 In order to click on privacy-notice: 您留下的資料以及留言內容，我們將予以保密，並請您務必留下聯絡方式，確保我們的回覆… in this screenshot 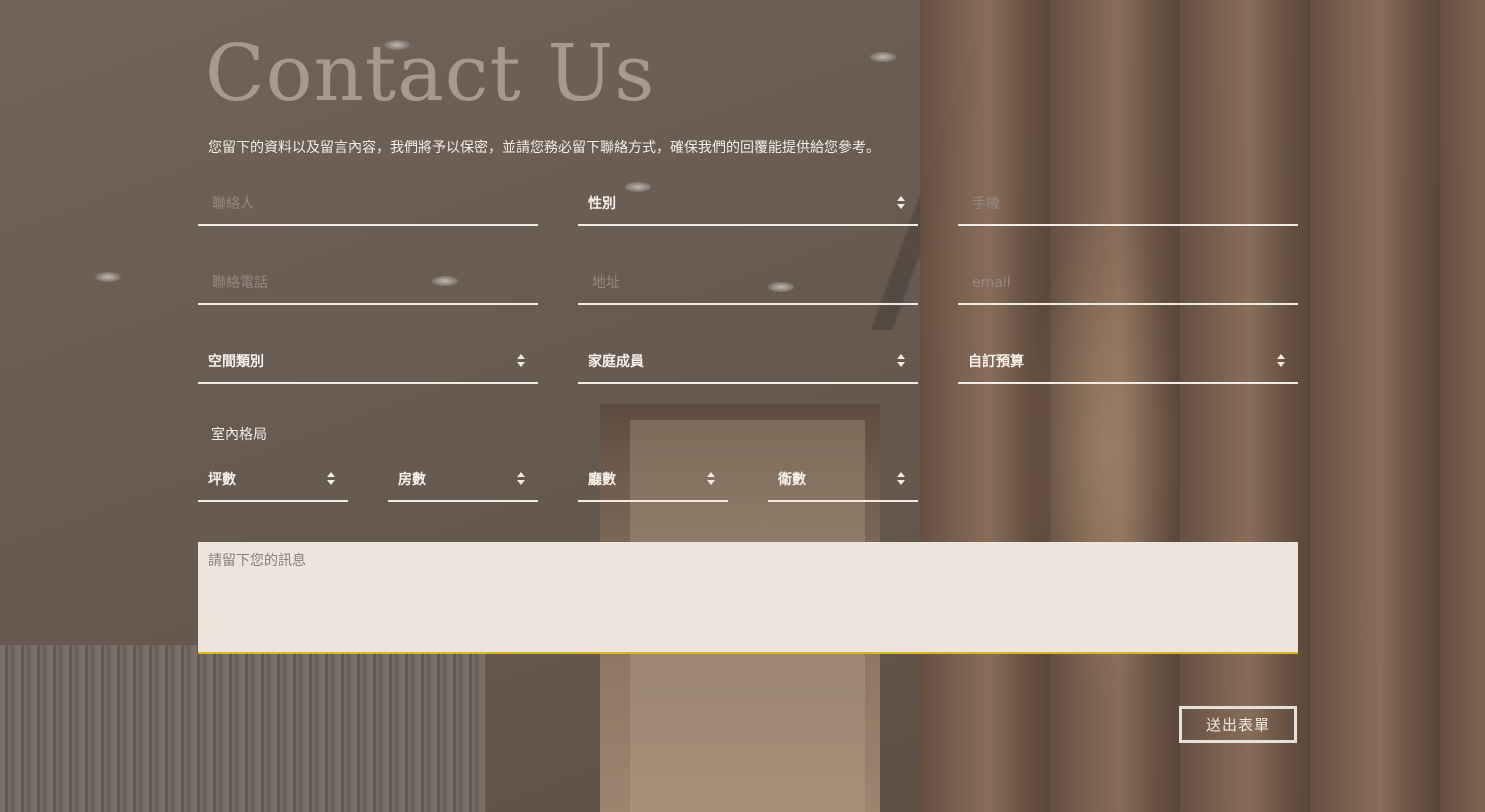, I will do `click(544, 148)`.